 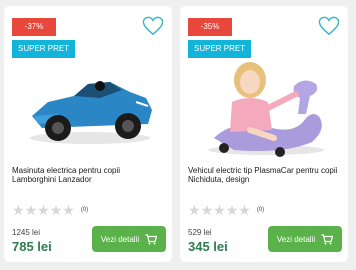 What do you see at coordinates (210, 27) in the screenshot?
I see `discount-badge: -35%` at bounding box center [210, 27].